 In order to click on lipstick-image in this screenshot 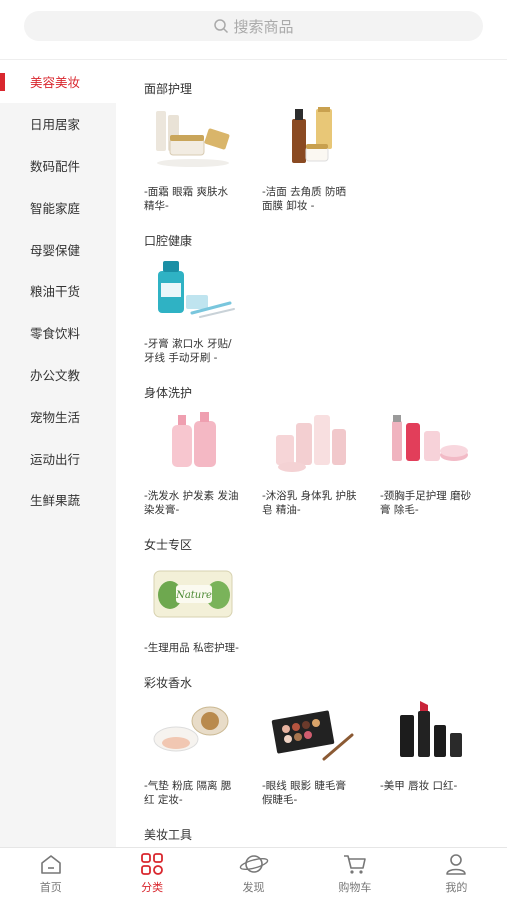, I will do `click(431, 729)`.